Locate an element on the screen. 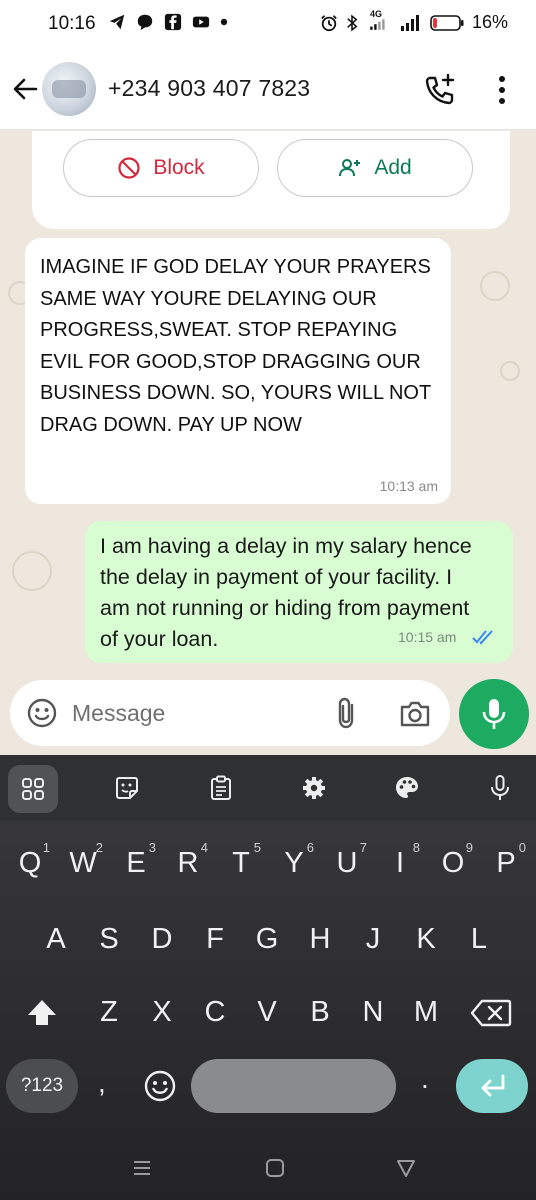  status-time: 10:16 is located at coordinates (72, 23).